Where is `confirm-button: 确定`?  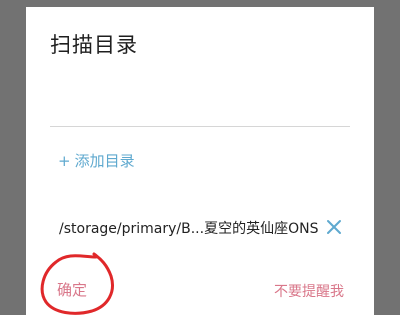
confirm-button: 确定 is located at coordinates (72, 289).